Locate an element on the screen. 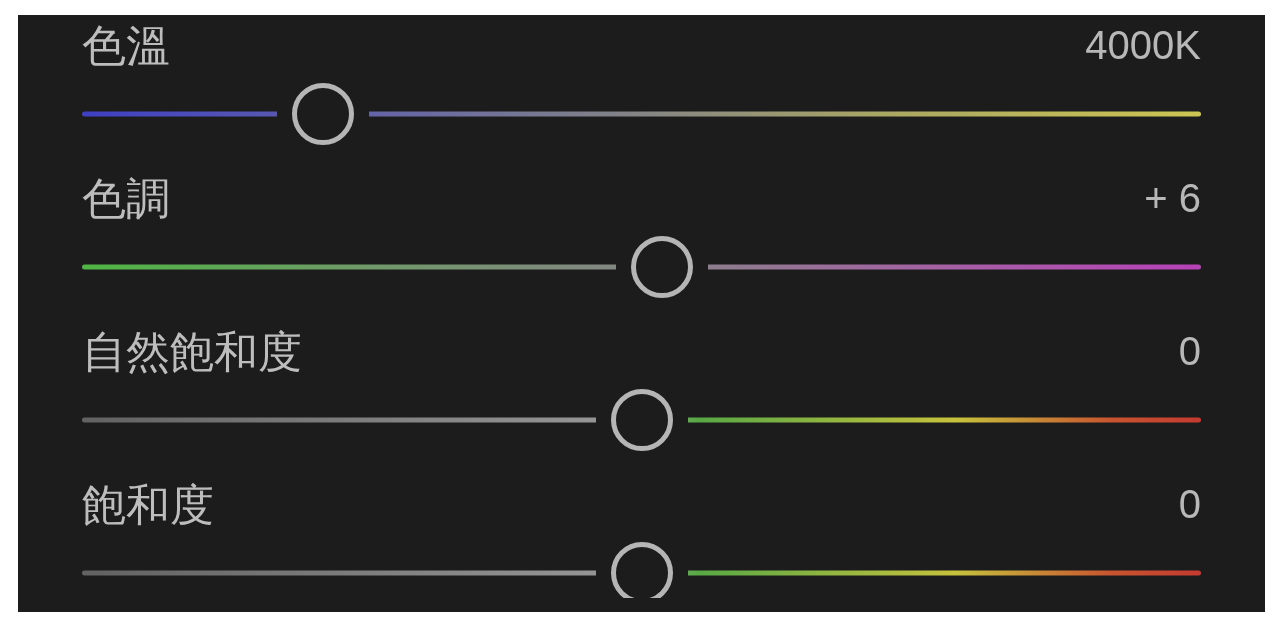 This screenshot has width=1280, height=629. slider-value: + 6 is located at coordinates (1172, 198).